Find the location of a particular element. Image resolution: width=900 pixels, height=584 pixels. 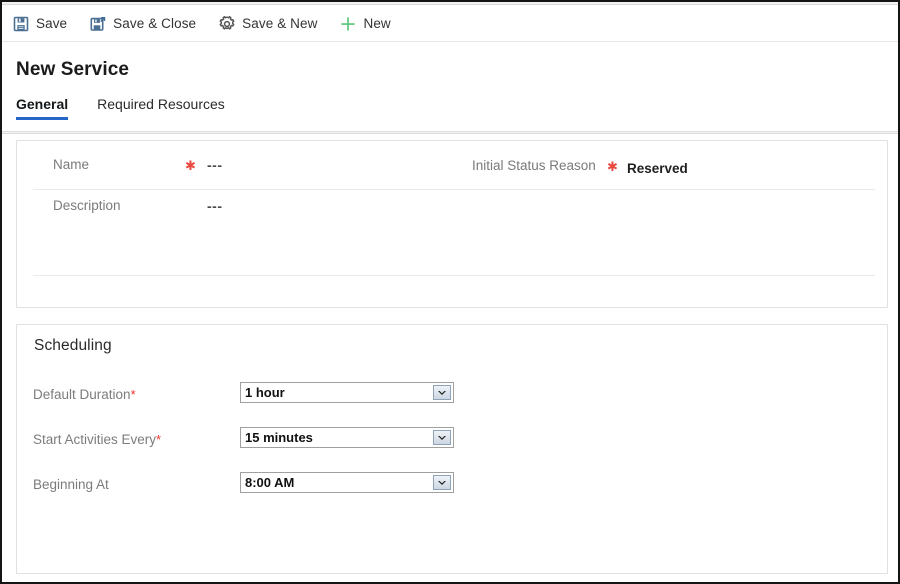

plus-icon is located at coordinates (348, 24).